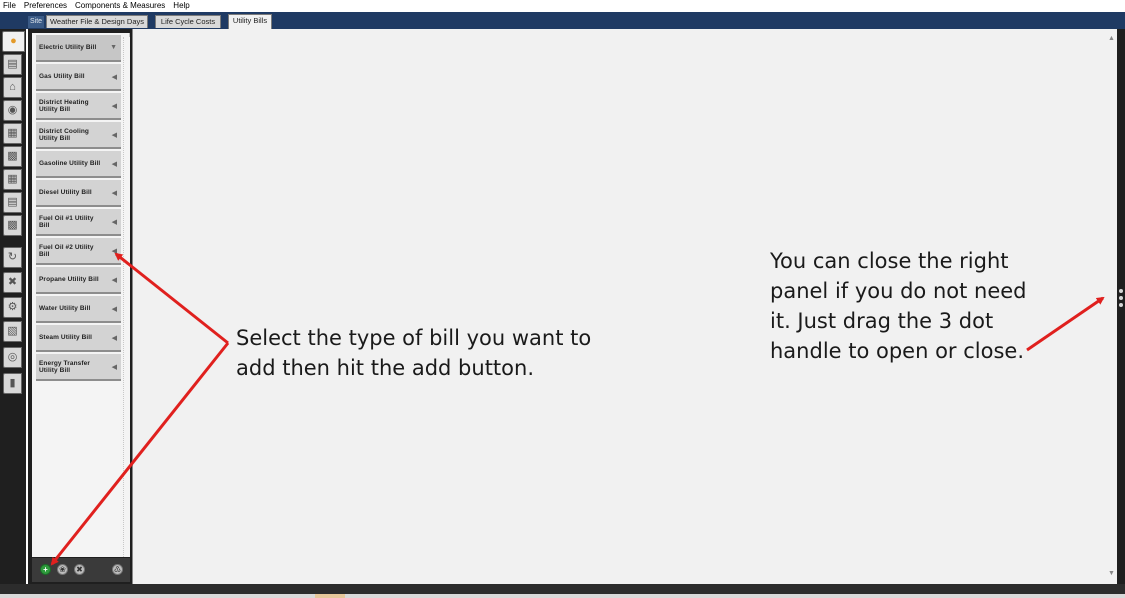 Image resolution: width=1125 pixels, height=598 pixels. What do you see at coordinates (45, 569) in the screenshot?
I see `add-button: +` at bounding box center [45, 569].